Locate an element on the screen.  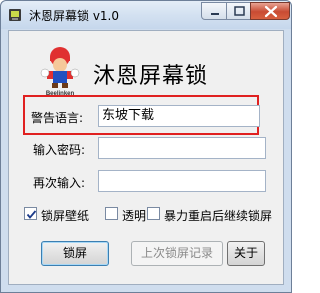
checkmark-icon is located at coordinates (31, 214).